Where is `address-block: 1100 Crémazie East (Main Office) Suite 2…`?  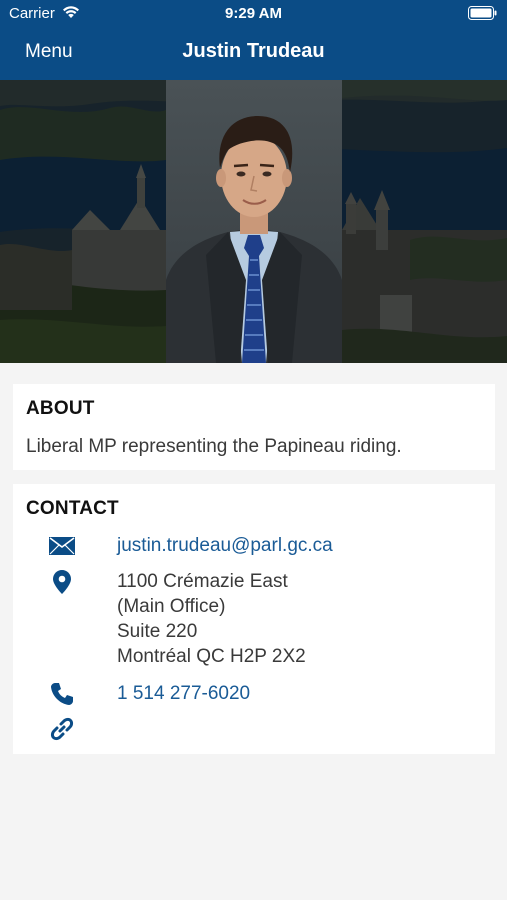
address-block: 1100 Crémazie East (Main Office) Suite 2… is located at coordinates (211, 619).